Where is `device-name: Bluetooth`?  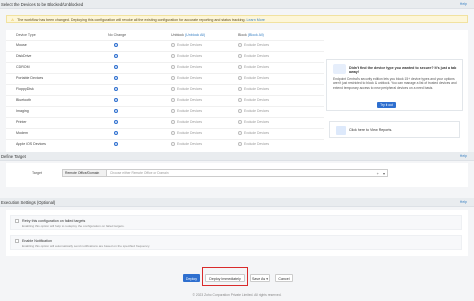
device-name: Bluetooth is located at coordinates (24, 100).